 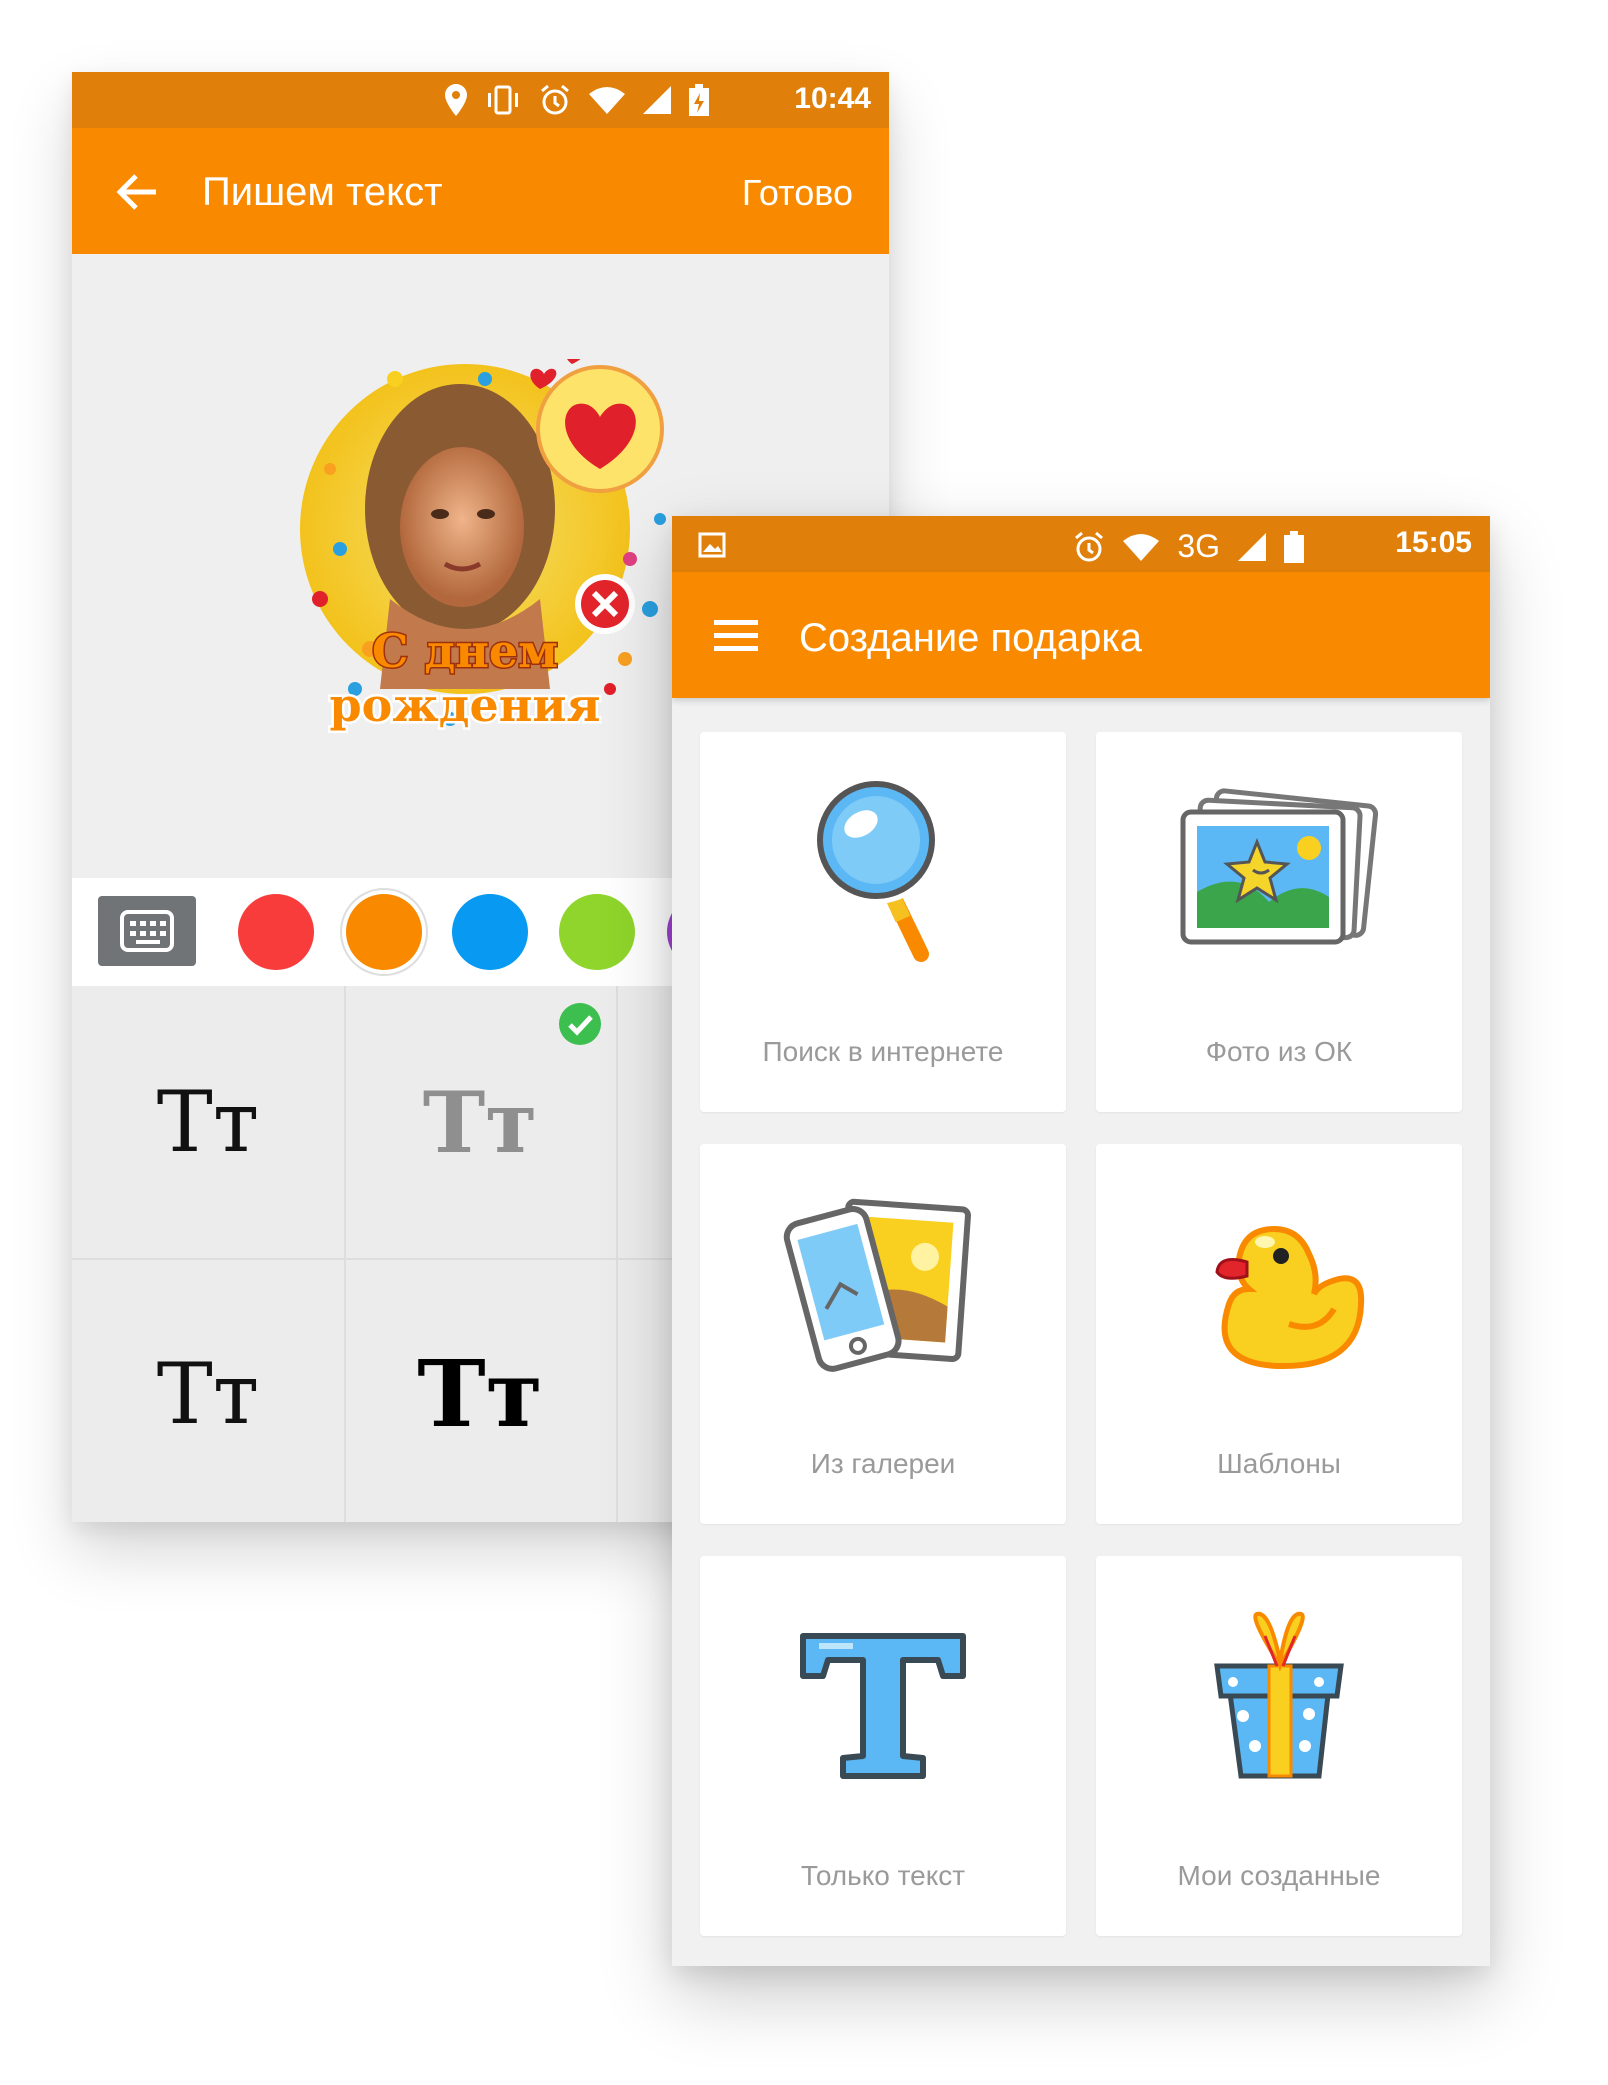 I want to click on color-swatch-red, so click(x=276, y=932).